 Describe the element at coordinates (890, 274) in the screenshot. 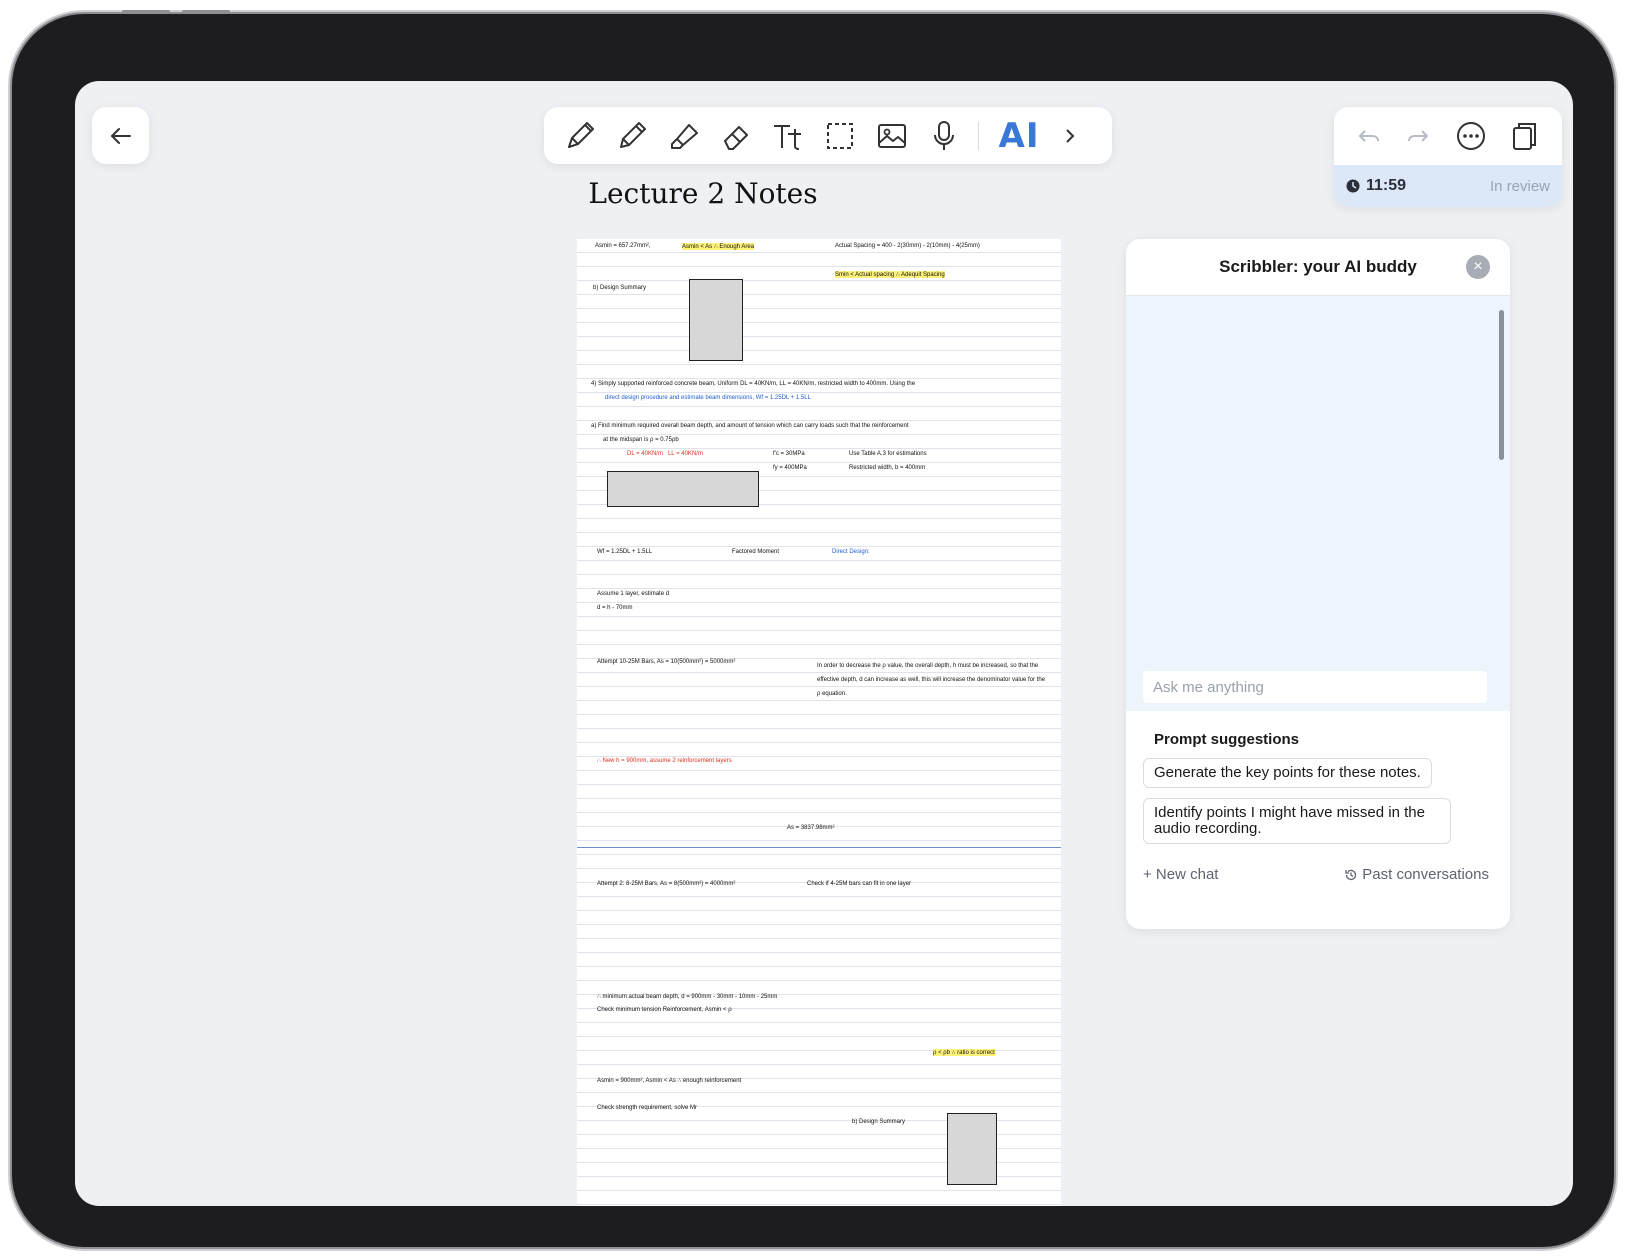

I see `note-highlight: Smin < Actual spacing ∴ Adequit Spacing` at that location.